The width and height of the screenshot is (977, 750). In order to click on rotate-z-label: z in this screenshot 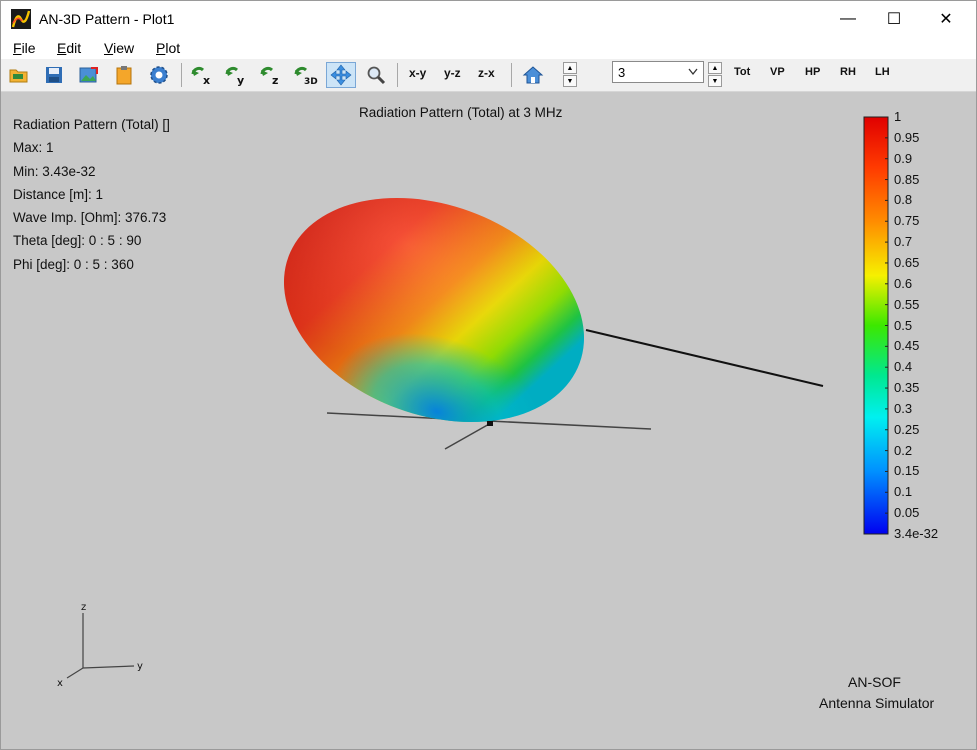, I will do `click(275, 80)`.